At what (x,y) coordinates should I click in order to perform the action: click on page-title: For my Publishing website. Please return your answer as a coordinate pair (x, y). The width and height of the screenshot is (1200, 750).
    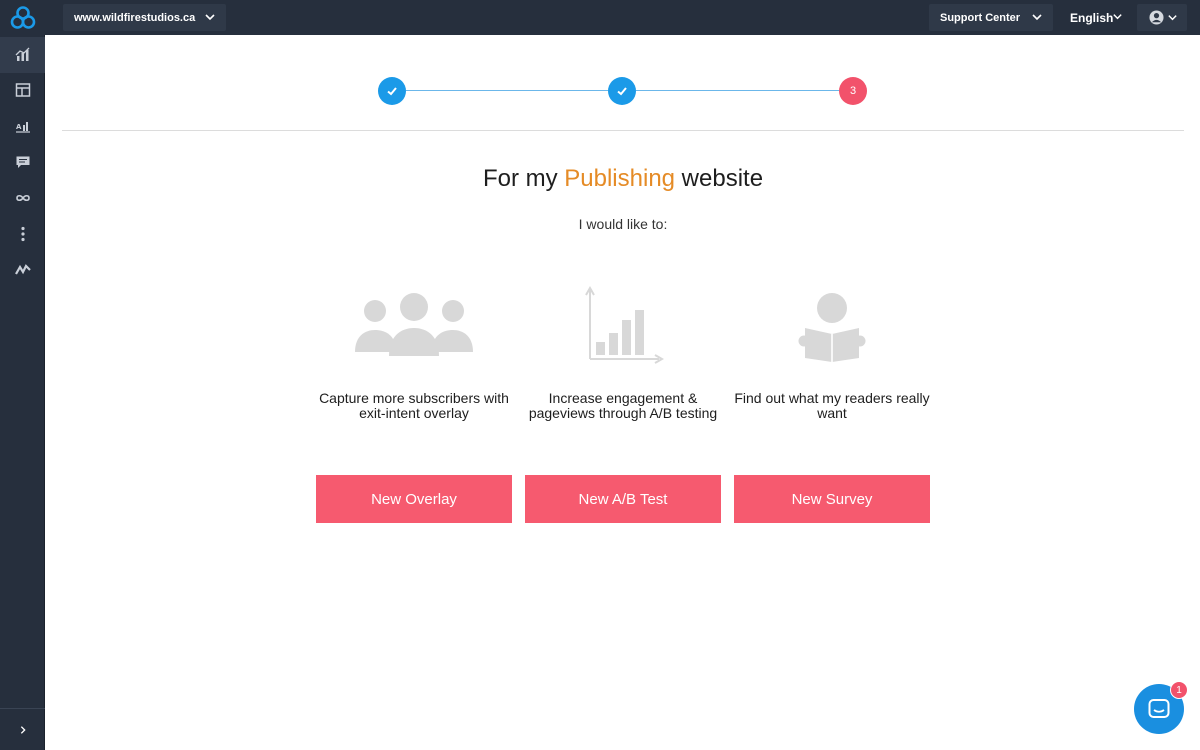
    Looking at the image, I should click on (623, 179).